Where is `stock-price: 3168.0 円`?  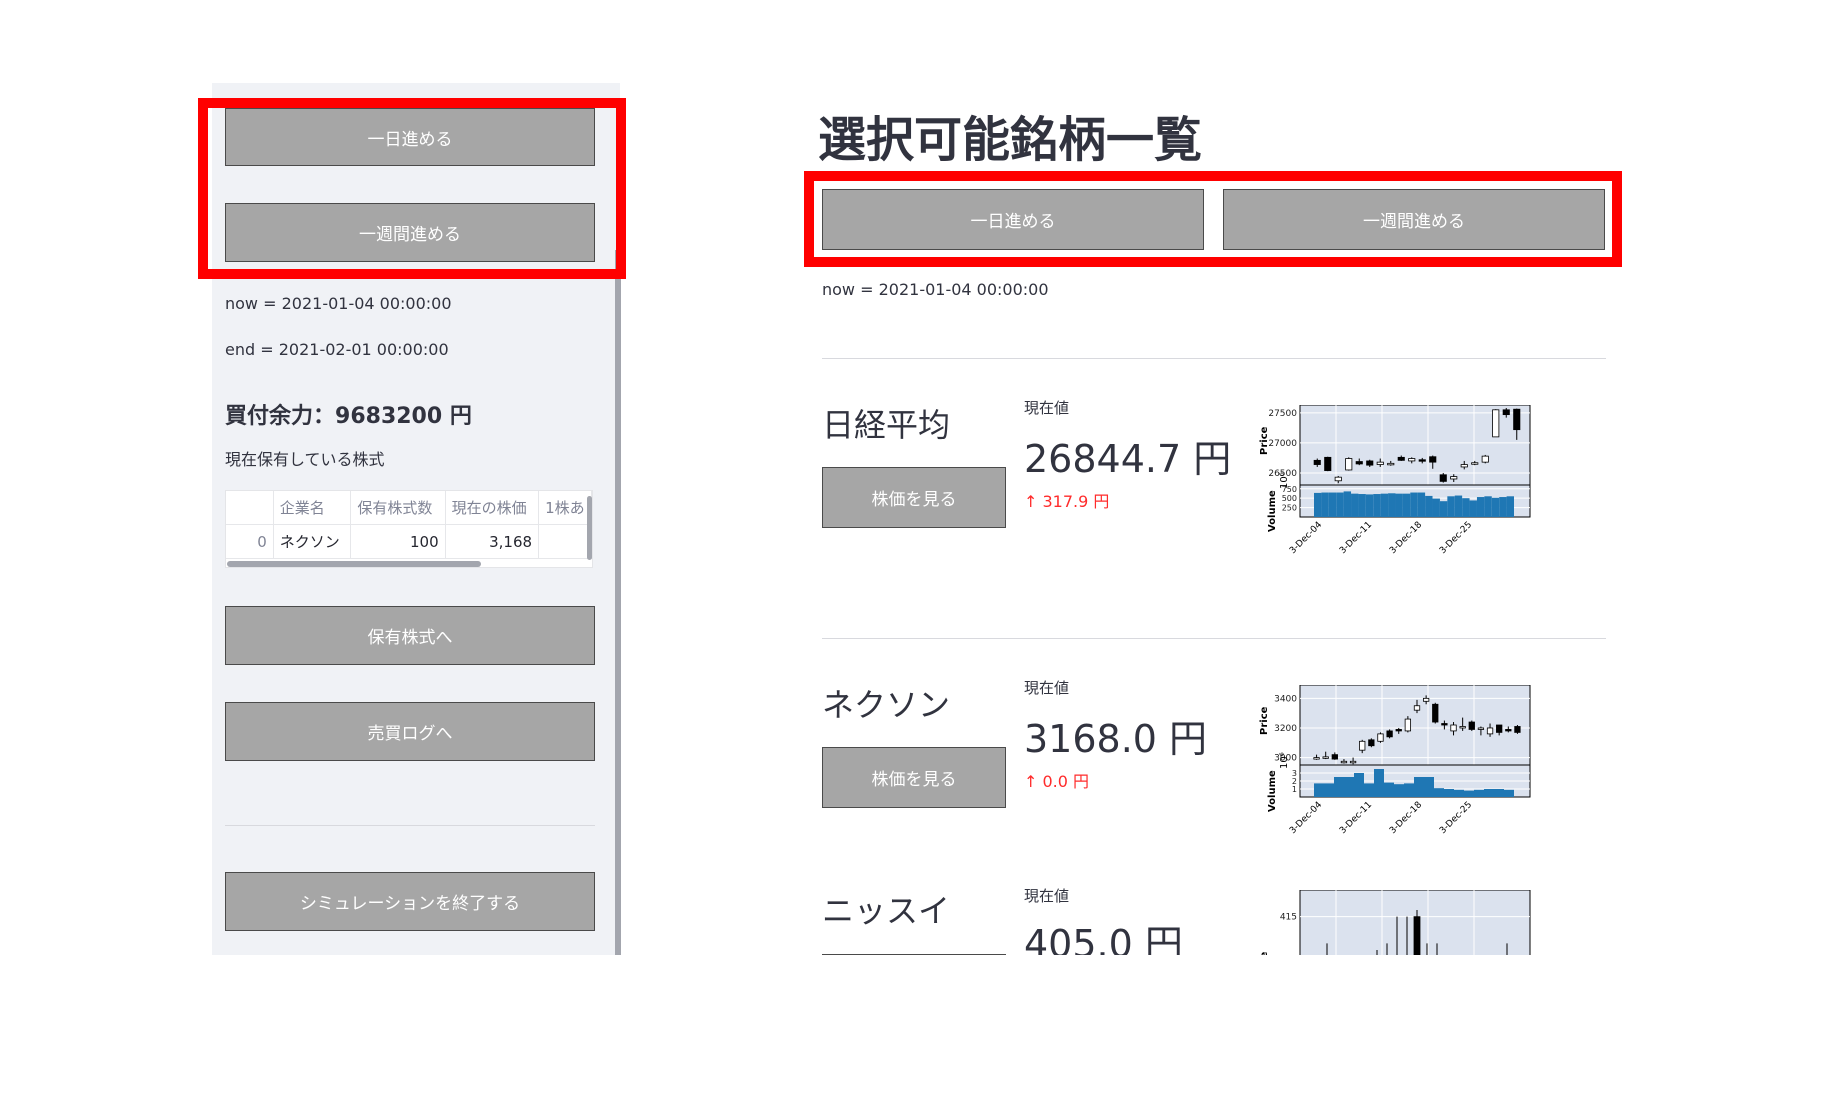 stock-price: 3168.0 円 is located at coordinates (1116, 739).